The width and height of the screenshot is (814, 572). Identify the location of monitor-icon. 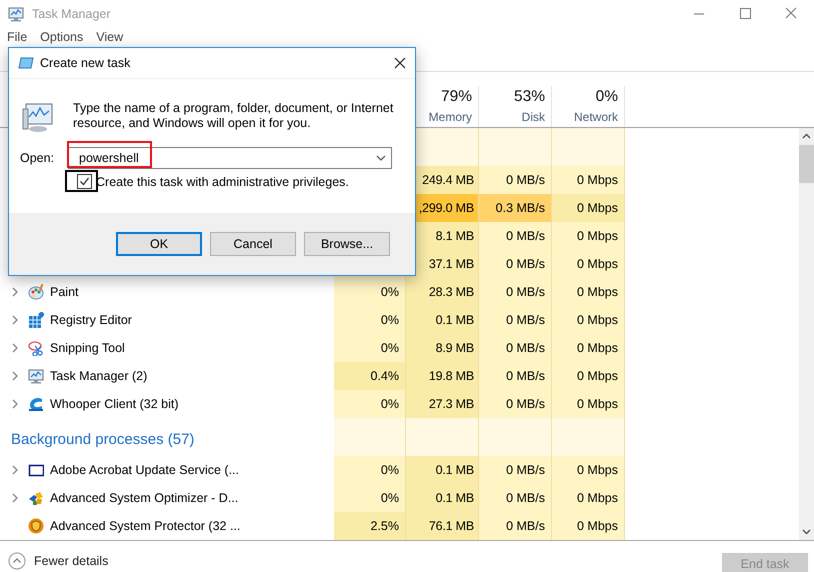
(36, 376).